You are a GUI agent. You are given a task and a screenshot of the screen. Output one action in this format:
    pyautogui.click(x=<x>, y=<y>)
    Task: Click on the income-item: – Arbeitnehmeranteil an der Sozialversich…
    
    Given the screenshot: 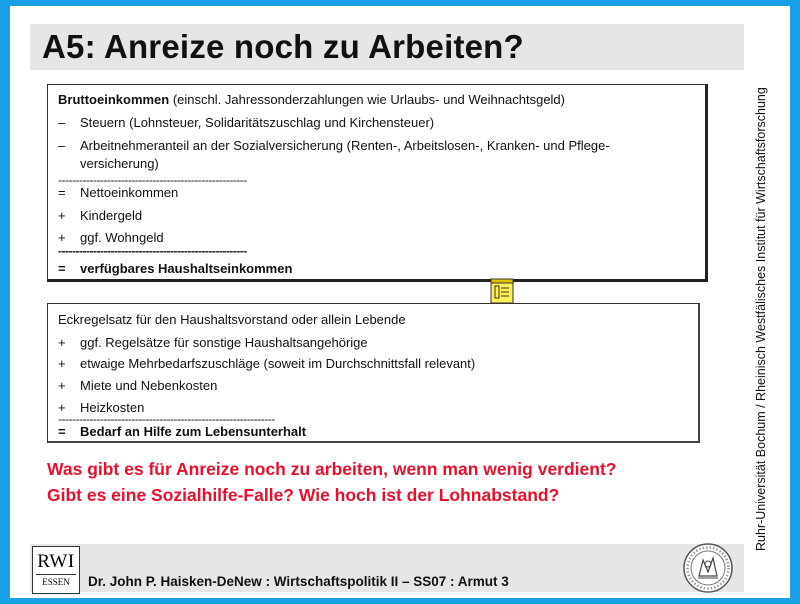 What is the action you would take?
    pyautogui.click(x=373, y=155)
    